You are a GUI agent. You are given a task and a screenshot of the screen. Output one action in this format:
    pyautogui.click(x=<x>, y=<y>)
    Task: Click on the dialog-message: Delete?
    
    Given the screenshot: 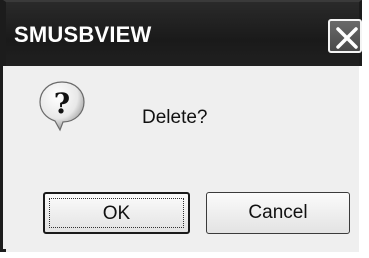 What is the action you would take?
    pyautogui.click(x=175, y=117)
    